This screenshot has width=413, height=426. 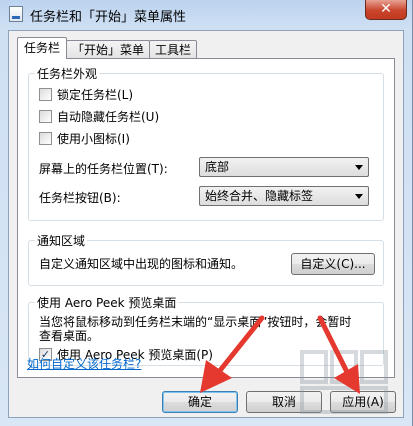 What do you see at coordinates (95, 95) in the screenshot?
I see `checkbox-label: 锁定任务栏(L)` at bounding box center [95, 95].